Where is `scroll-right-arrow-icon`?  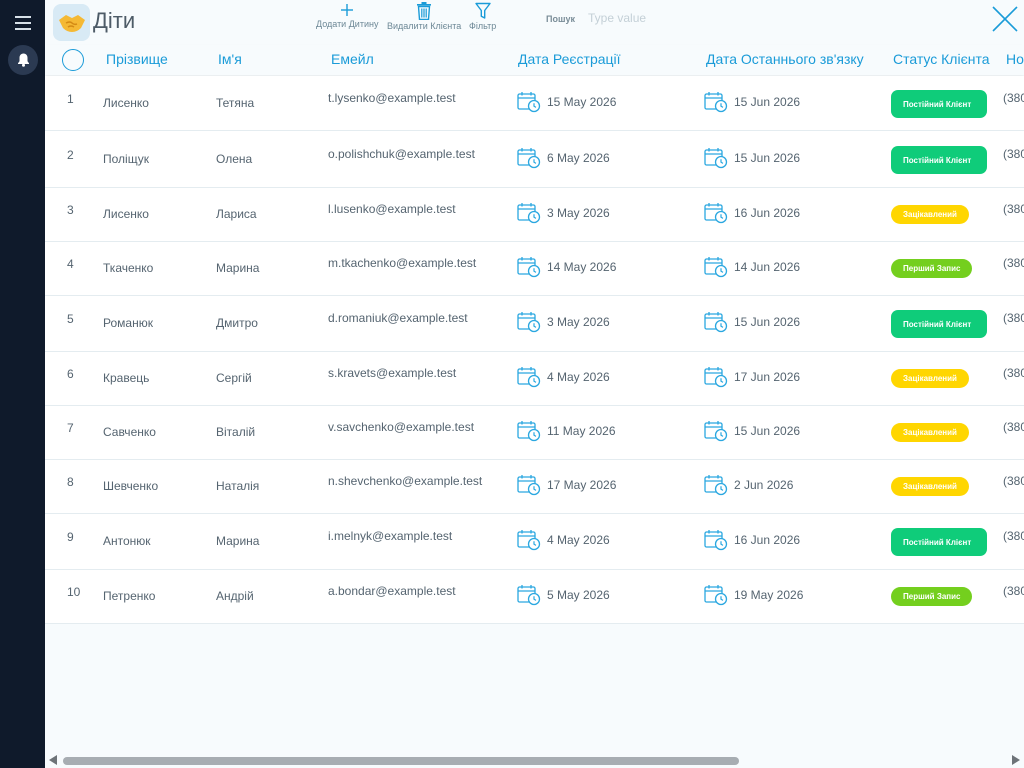 scroll-right-arrow-icon is located at coordinates (1016, 760).